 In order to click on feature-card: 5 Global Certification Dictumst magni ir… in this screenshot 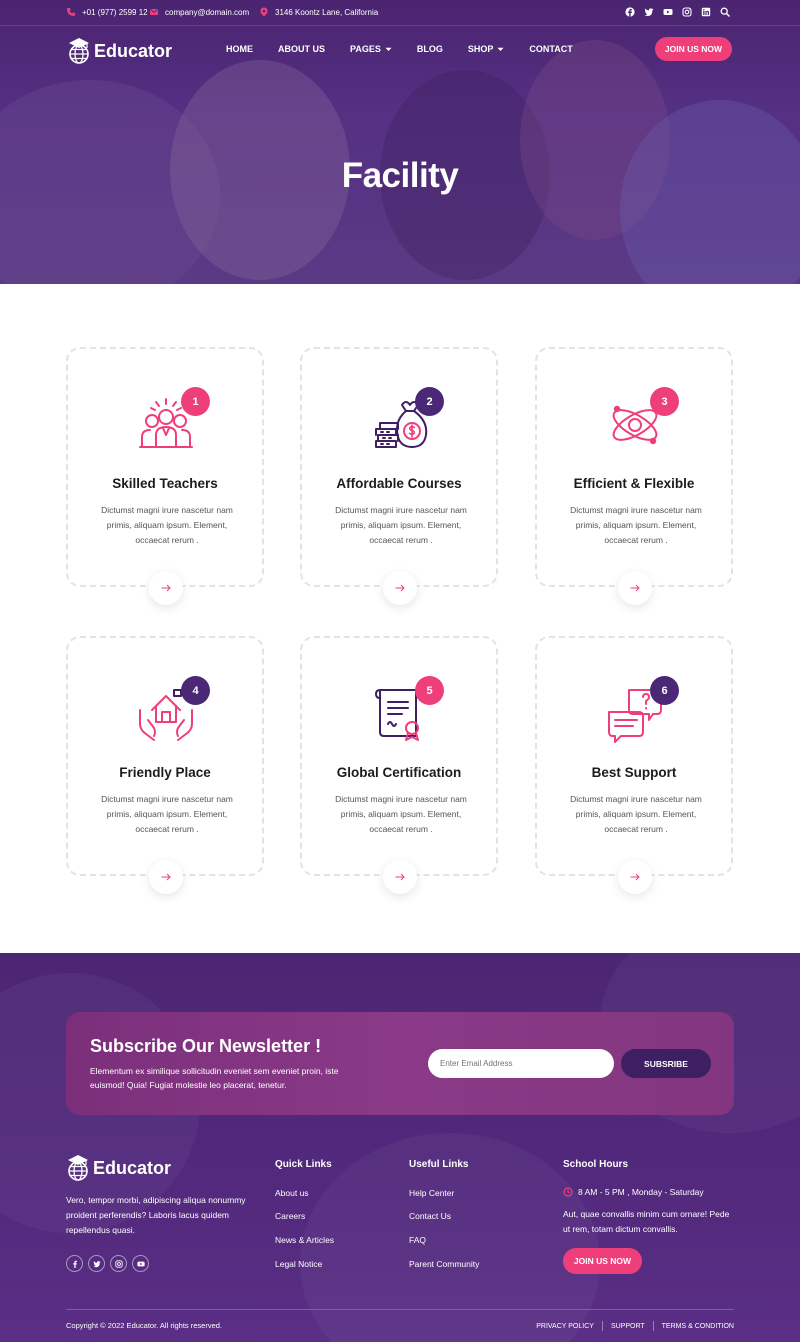, I will do `click(399, 765)`.